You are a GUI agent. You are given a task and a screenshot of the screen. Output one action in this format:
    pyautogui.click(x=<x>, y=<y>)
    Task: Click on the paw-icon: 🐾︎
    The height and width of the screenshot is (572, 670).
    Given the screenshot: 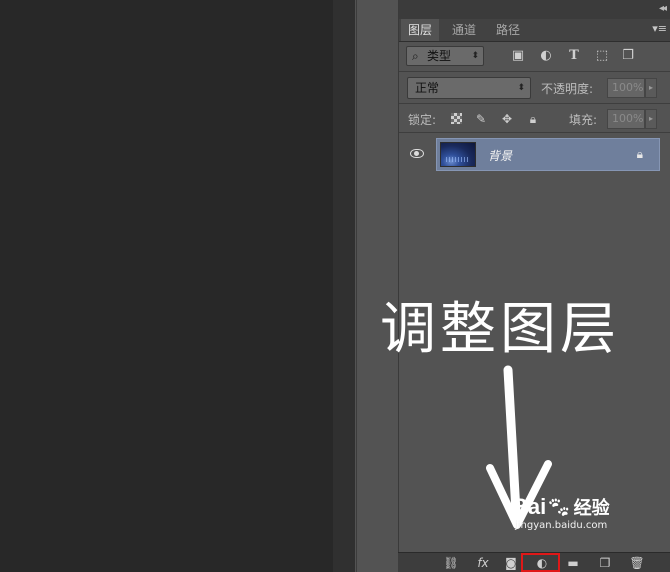 What is the action you would take?
    pyautogui.click(x=559, y=507)
    